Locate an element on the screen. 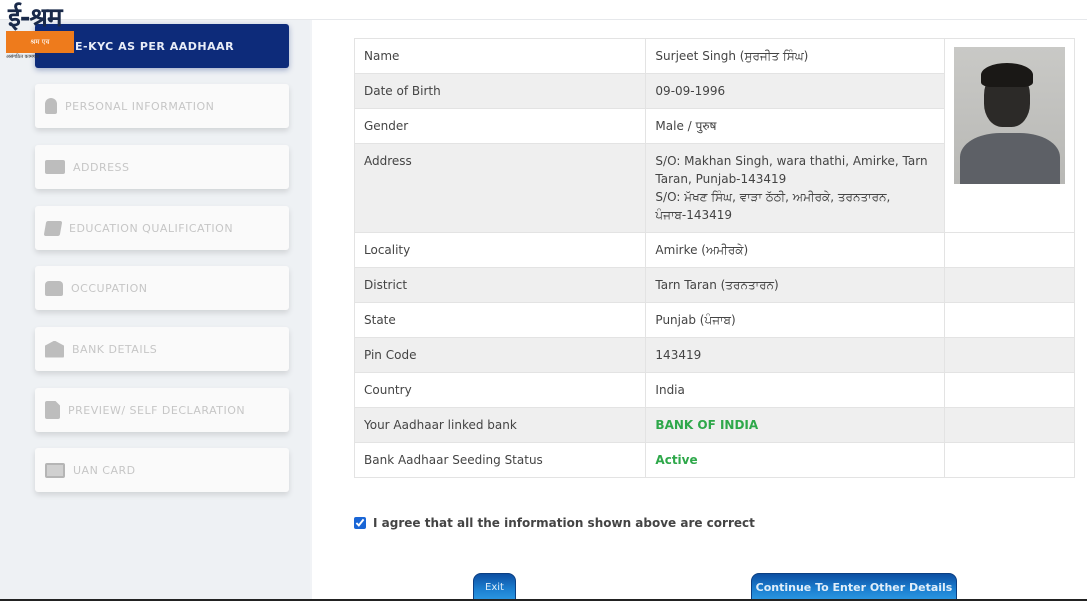 This screenshot has height=608, width=1087. row-value: 143419 is located at coordinates (795, 355).